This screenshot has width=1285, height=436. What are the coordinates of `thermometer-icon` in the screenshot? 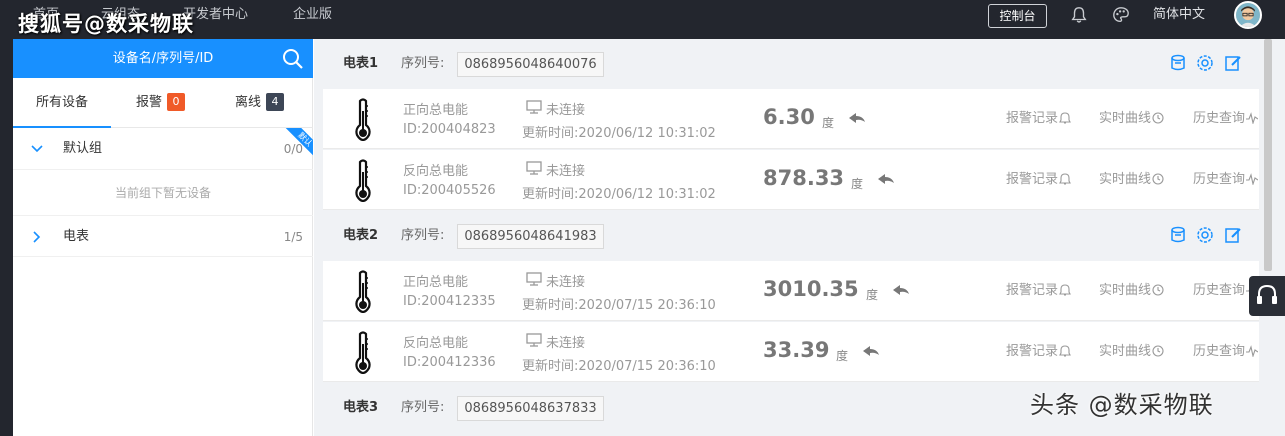 It's located at (363, 180).